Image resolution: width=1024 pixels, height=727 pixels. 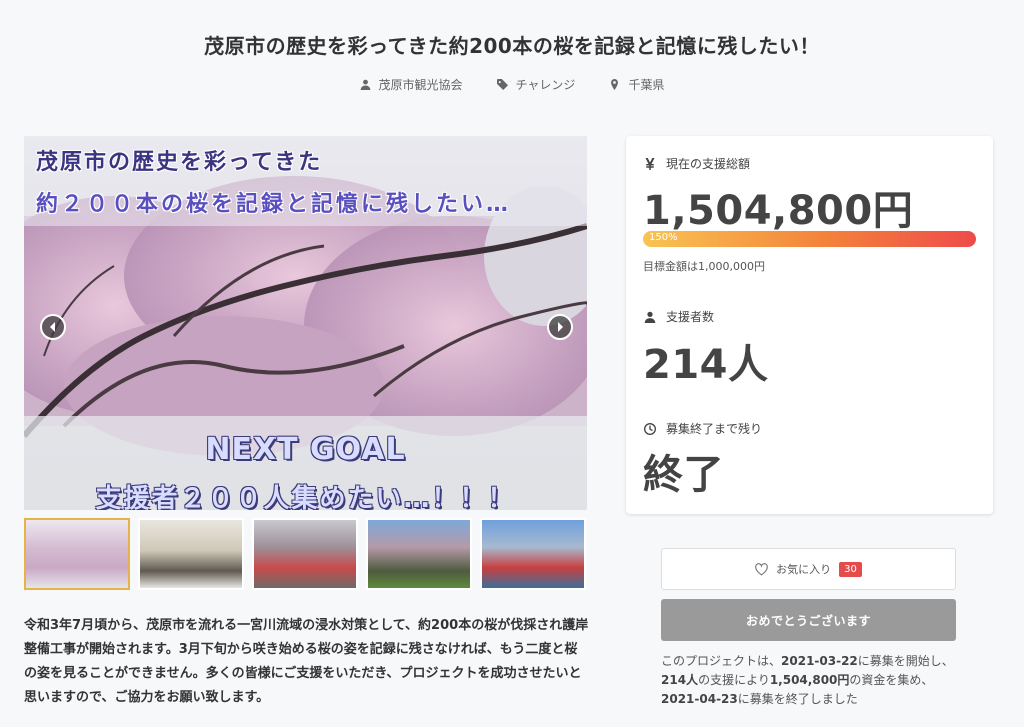 I want to click on project-meta: 茂原市観光協会 チャレンジ 千葉県, so click(x=512, y=84).